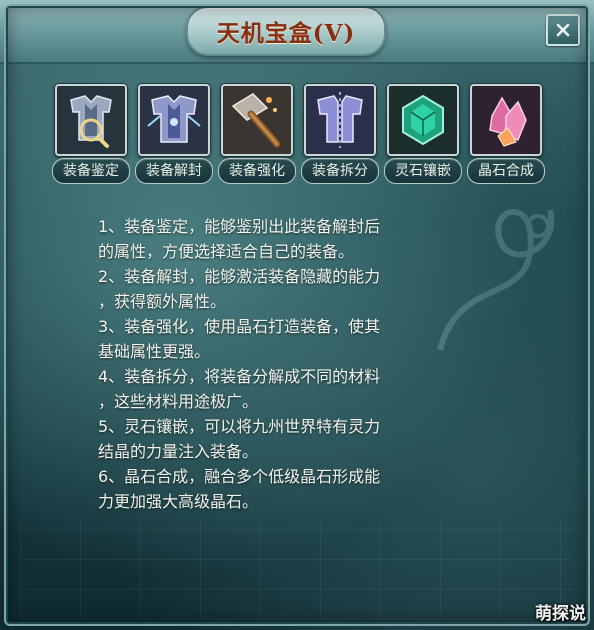 The width and height of the screenshot is (594, 630). I want to click on watermark: 萌探说, so click(560, 614).